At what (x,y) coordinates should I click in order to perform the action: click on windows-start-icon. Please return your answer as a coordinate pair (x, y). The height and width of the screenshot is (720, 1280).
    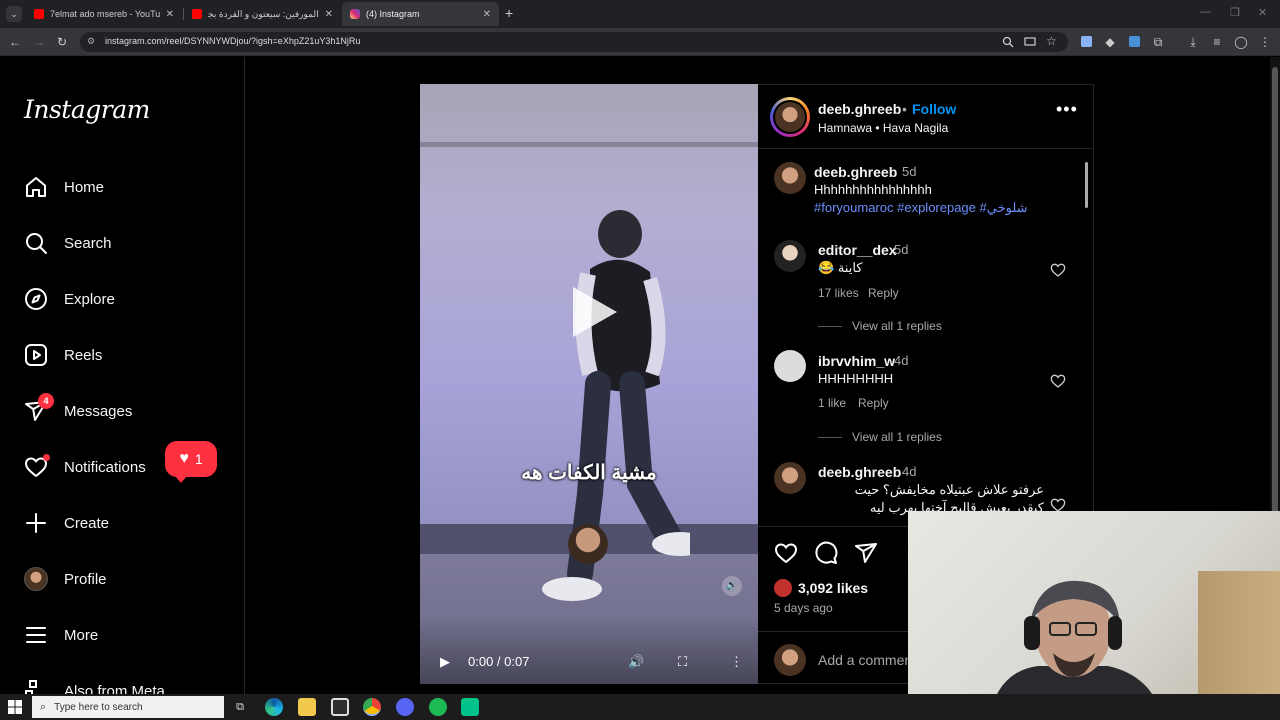
    Looking at the image, I should click on (15, 707).